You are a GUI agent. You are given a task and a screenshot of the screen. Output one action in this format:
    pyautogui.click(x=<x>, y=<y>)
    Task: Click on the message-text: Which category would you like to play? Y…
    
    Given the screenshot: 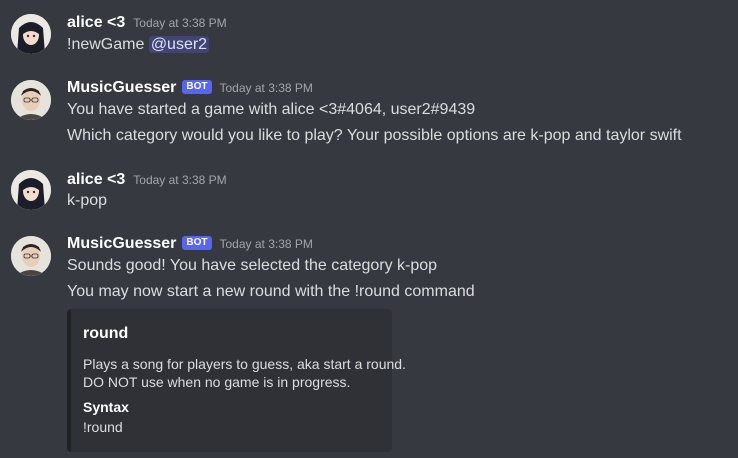 What is the action you would take?
    pyautogui.click(x=374, y=135)
    